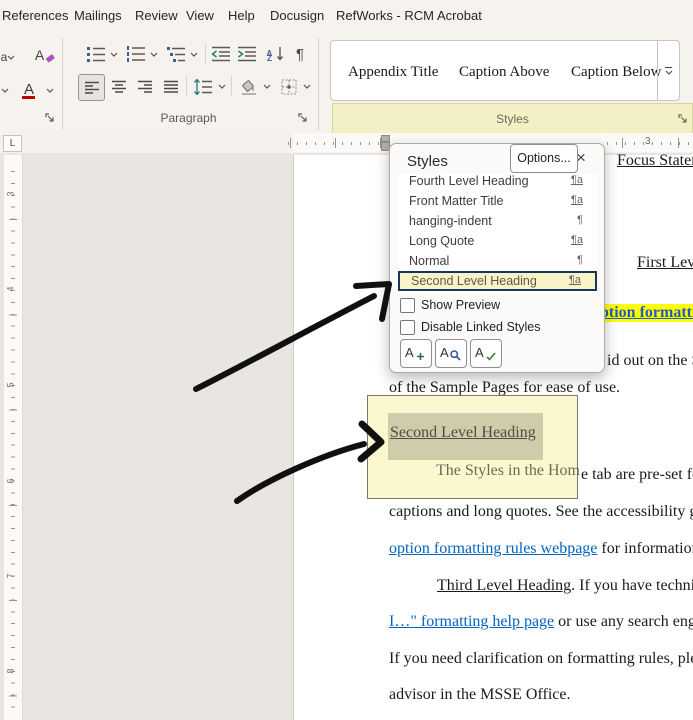 The height and width of the screenshot is (720, 693). Describe the element at coordinates (297, 15) in the screenshot. I see `tab-docusign: Docusign` at that location.